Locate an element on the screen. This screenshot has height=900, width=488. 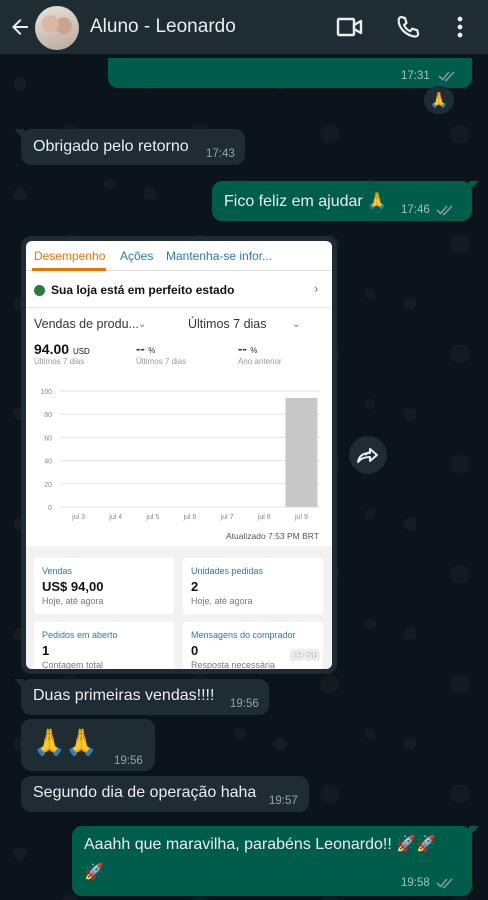
message-outgoing: Fico feliz em ajudar 🙏 17:46 is located at coordinates (345, 201).